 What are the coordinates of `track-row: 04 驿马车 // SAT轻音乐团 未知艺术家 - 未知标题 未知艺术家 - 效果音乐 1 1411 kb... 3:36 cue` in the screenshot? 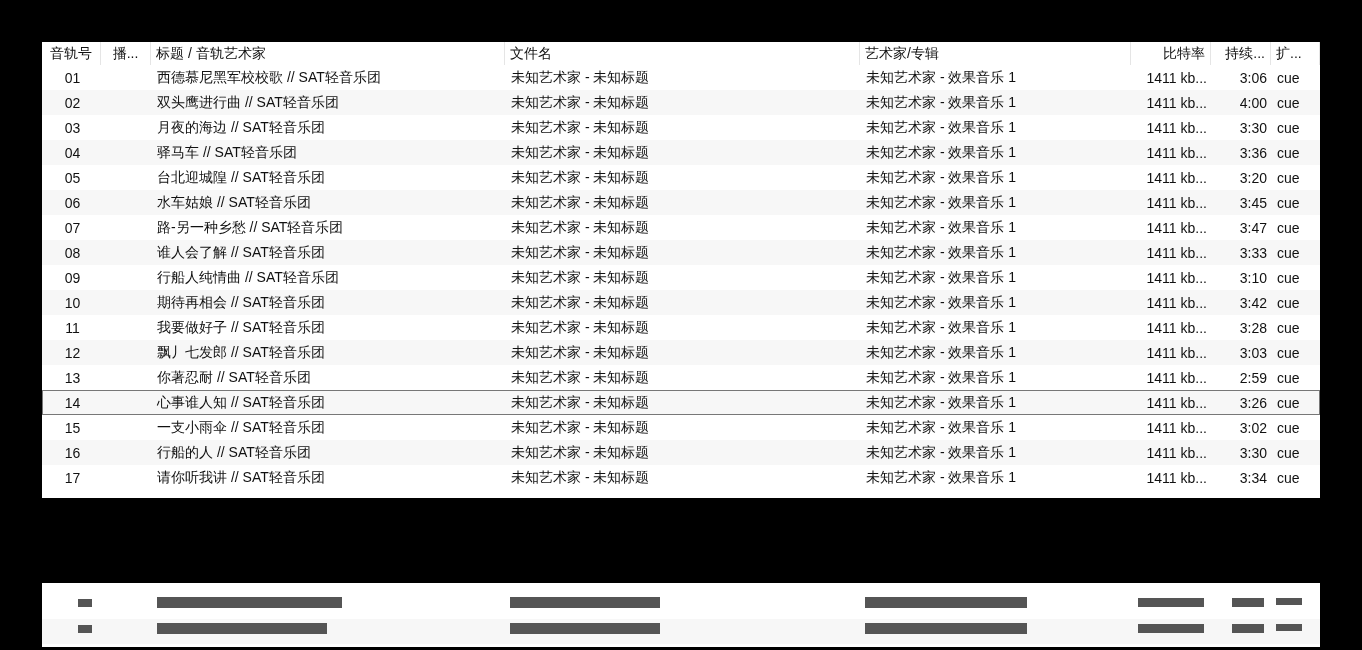 It's located at (681, 152).